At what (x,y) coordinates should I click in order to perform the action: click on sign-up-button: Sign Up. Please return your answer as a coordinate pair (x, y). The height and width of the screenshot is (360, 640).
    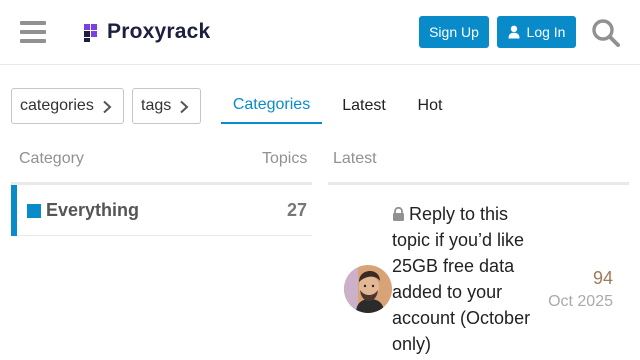
    Looking at the image, I should click on (454, 32).